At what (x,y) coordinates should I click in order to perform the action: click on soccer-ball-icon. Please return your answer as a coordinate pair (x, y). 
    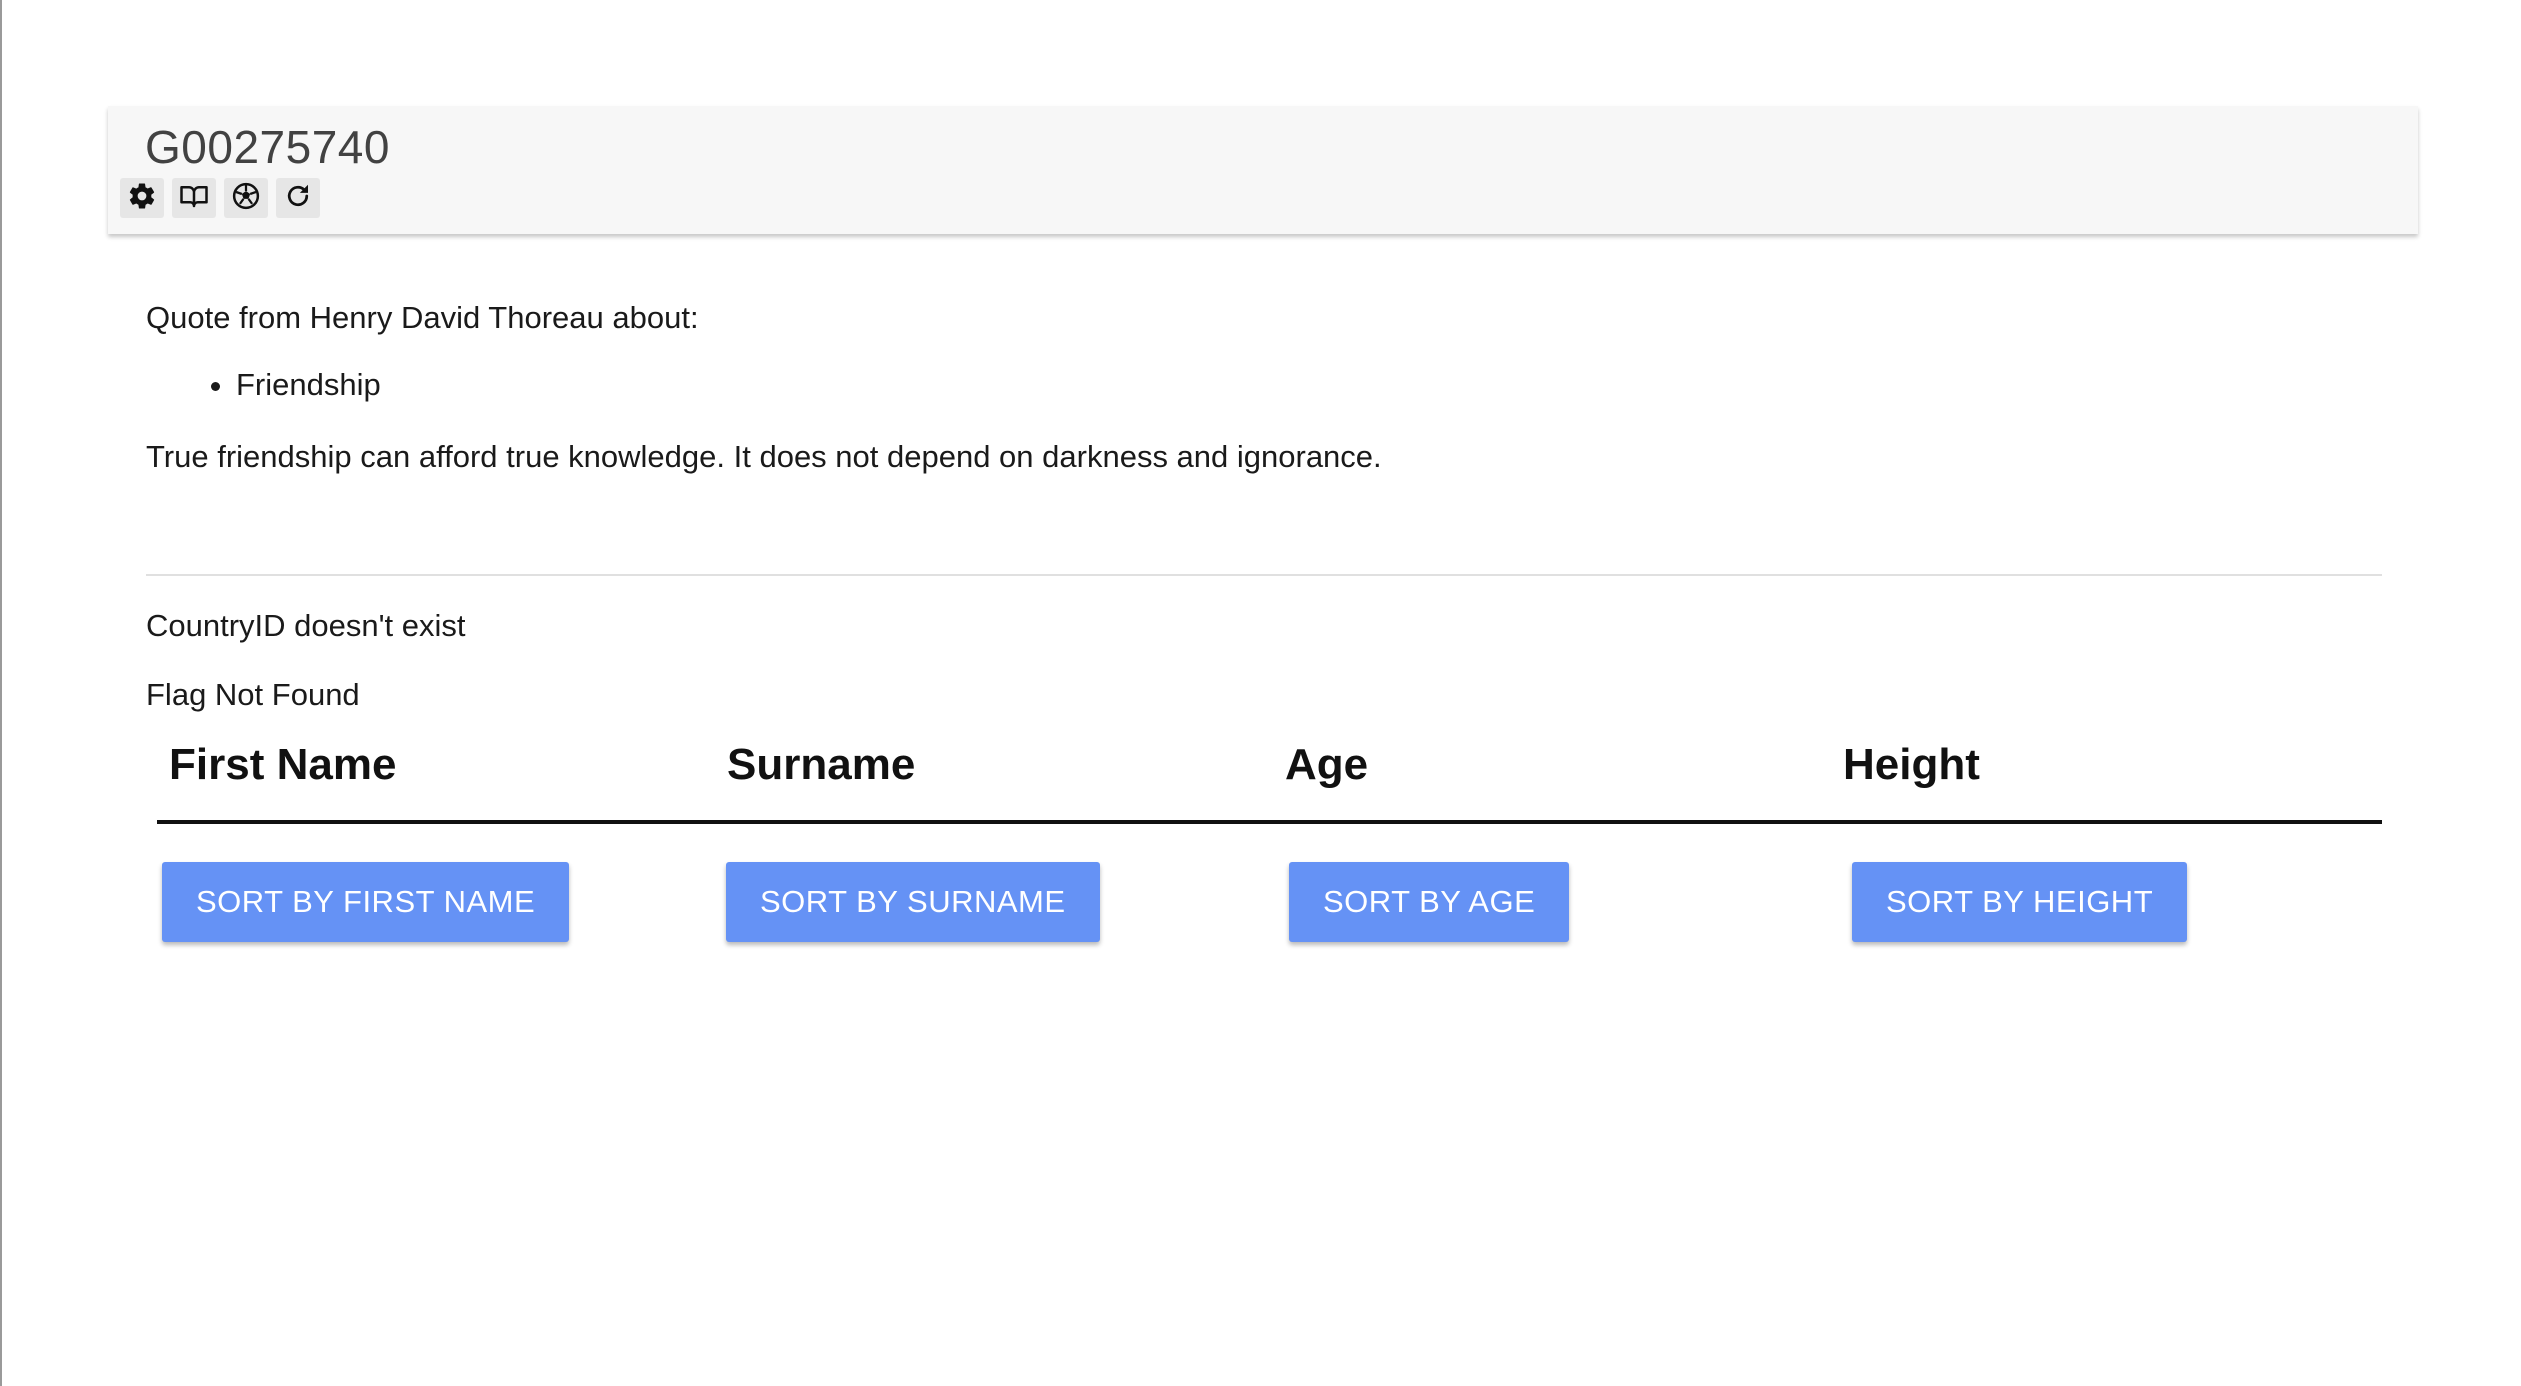
    Looking at the image, I should click on (246, 198).